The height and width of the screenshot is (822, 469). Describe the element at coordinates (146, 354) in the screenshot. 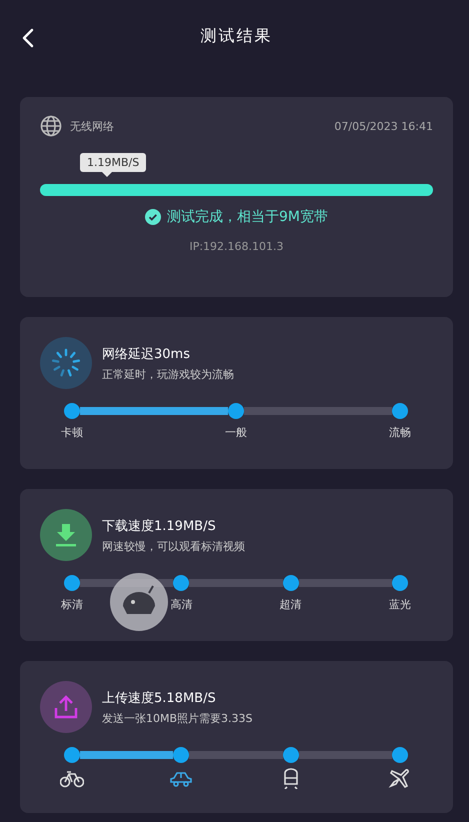

I see `metric-title: 网络延迟30ms` at that location.